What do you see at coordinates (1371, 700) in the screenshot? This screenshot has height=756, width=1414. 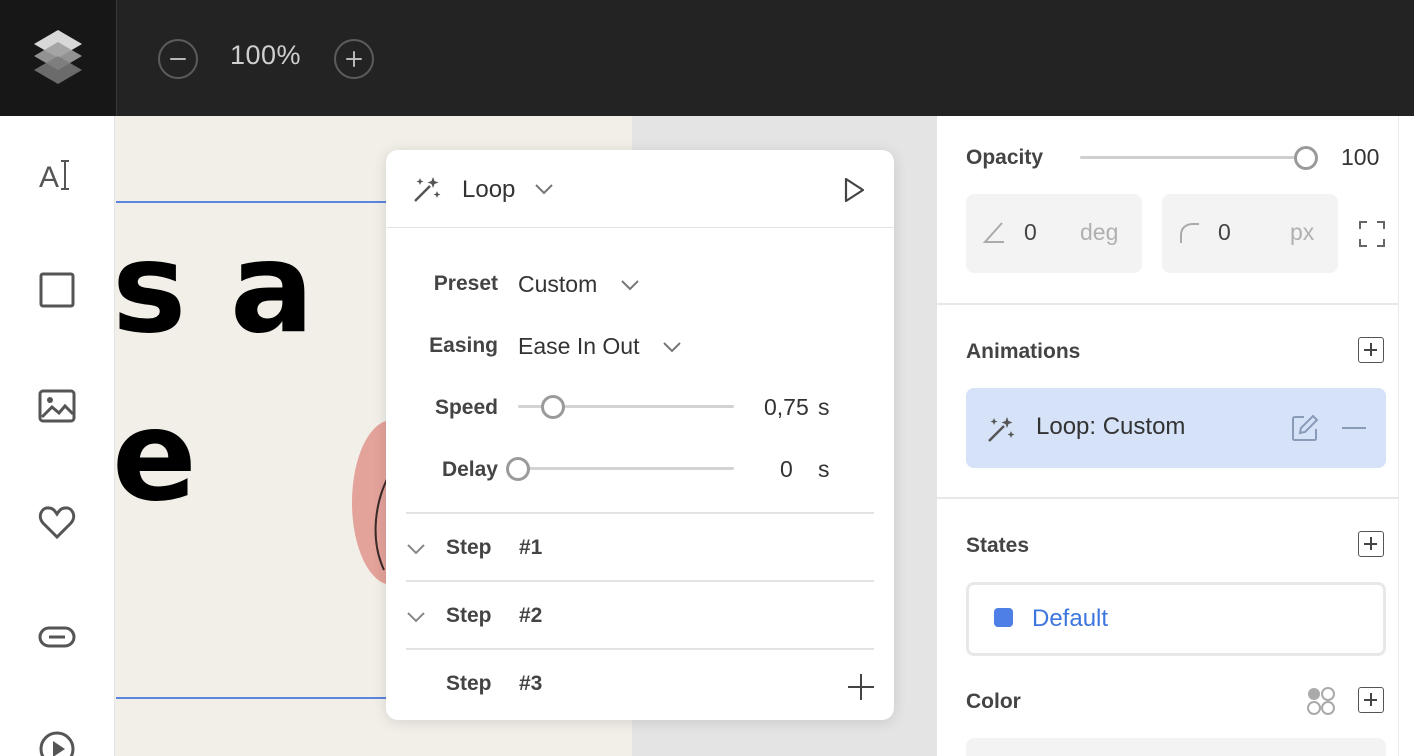 I see `add-color-button` at bounding box center [1371, 700].